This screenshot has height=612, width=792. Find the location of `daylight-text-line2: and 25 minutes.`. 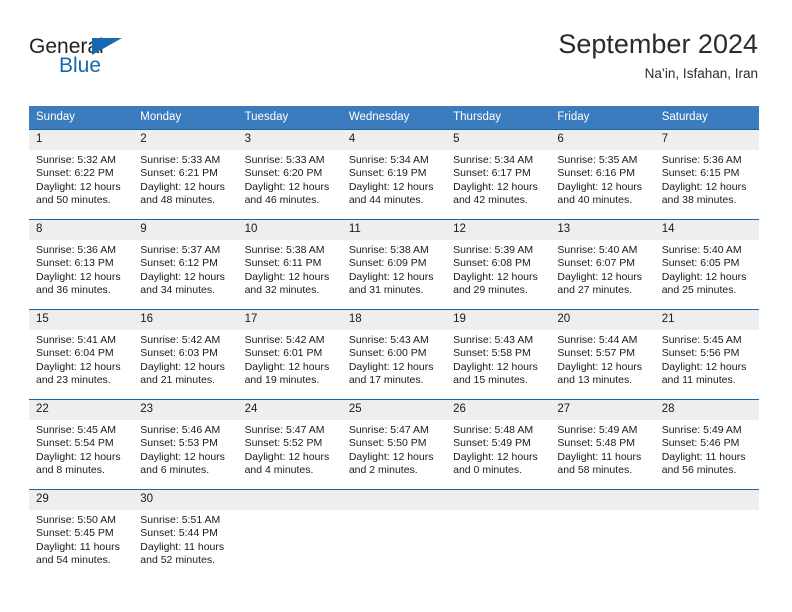

daylight-text-line2: and 25 minutes. is located at coordinates (699, 290).